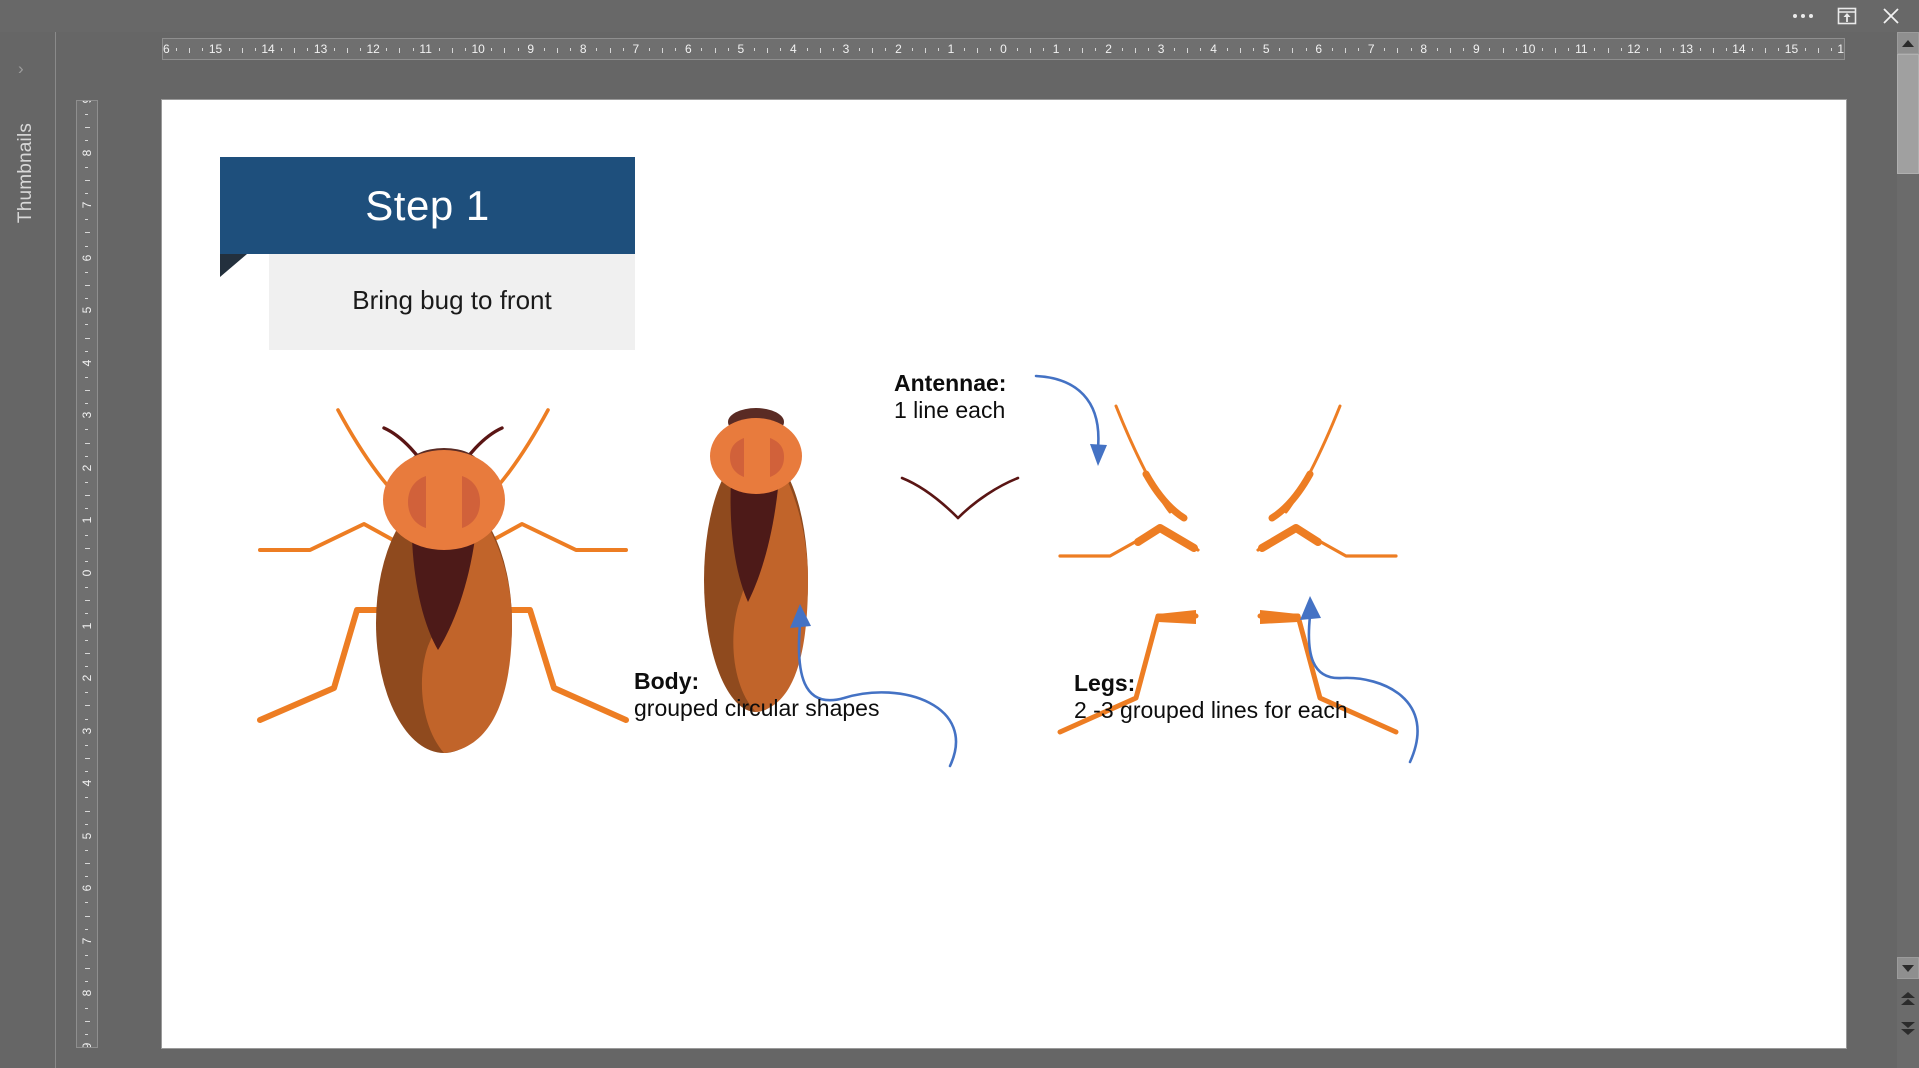 The image size is (1919, 1068). I want to click on ruler-tick-label: 9, so click(1476, 49).